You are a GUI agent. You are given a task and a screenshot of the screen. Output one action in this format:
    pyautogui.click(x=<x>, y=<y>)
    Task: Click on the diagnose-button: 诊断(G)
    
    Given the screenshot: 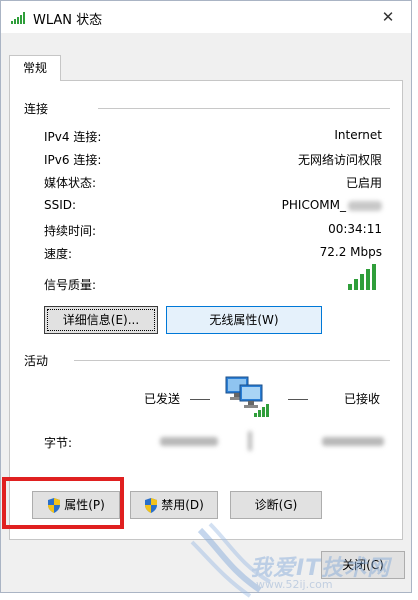 What is the action you would take?
    pyautogui.click(x=276, y=505)
    